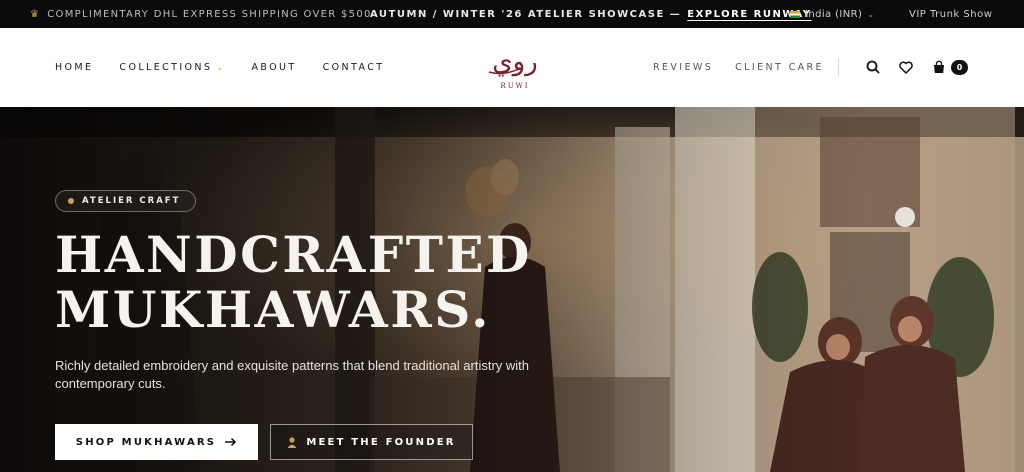 The image size is (1024, 472). What do you see at coordinates (354, 67) in the screenshot?
I see `nav-contact: CONTACT` at bounding box center [354, 67].